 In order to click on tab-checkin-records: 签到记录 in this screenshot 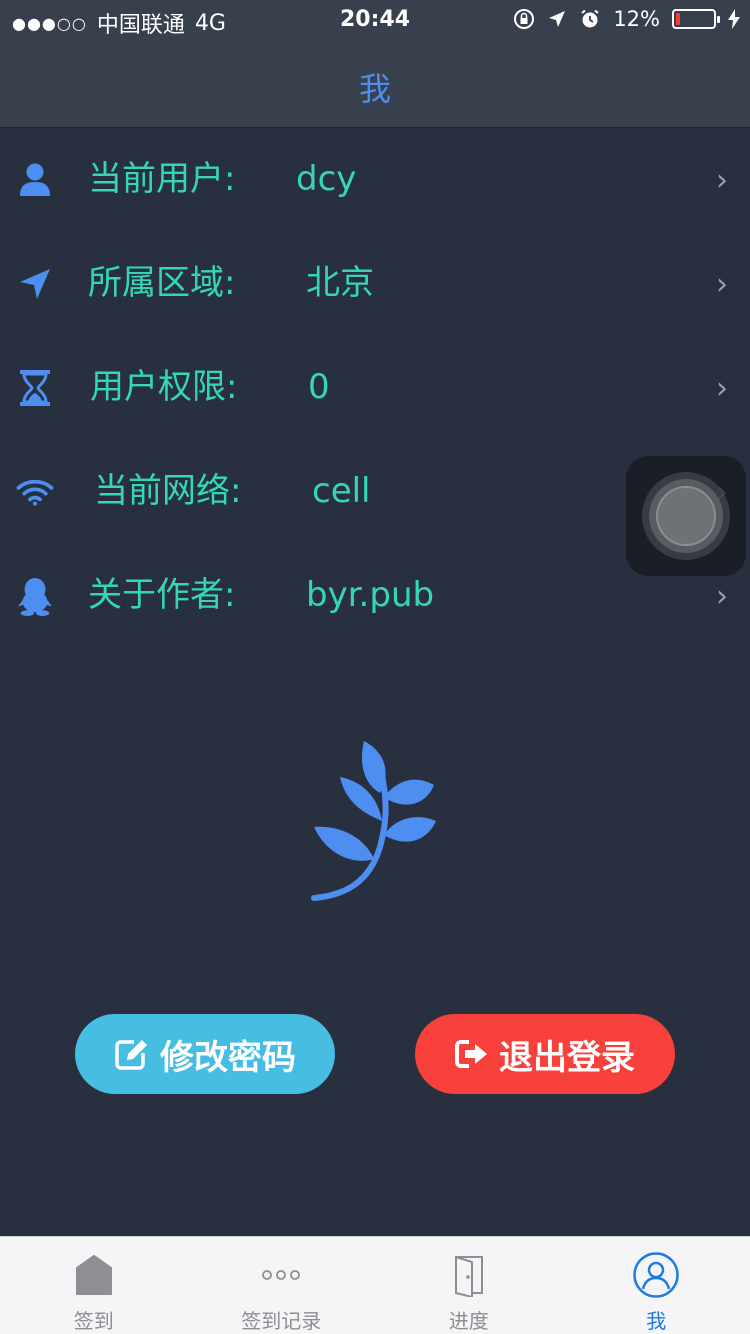, I will do `click(282, 1285)`.